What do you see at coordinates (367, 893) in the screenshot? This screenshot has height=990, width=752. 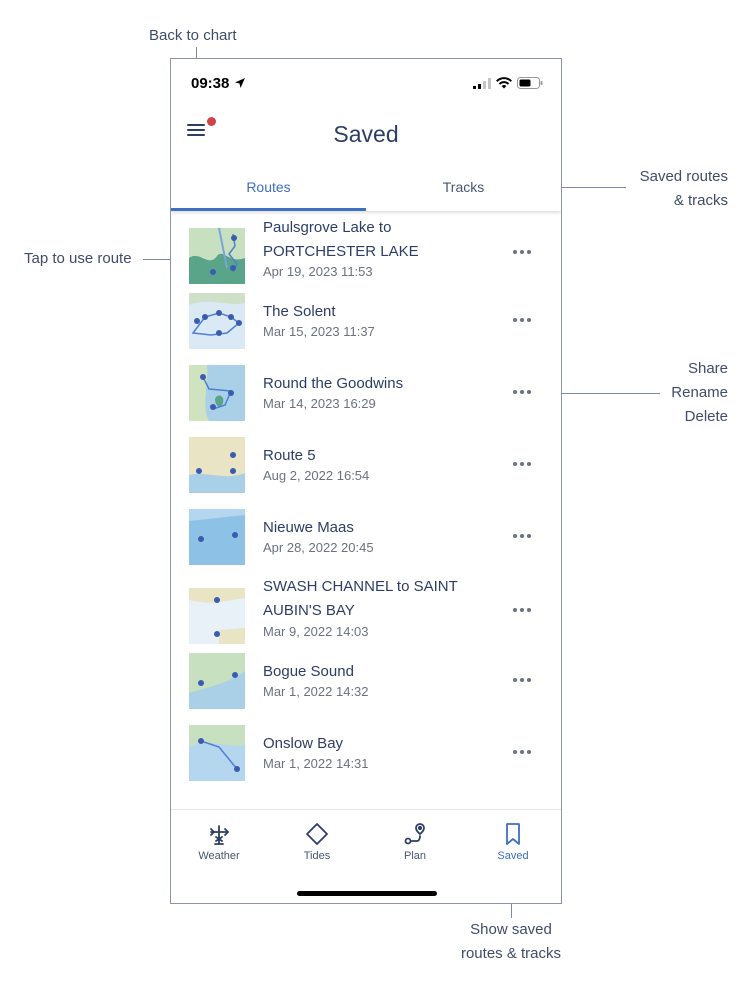 I see `home-indicator` at bounding box center [367, 893].